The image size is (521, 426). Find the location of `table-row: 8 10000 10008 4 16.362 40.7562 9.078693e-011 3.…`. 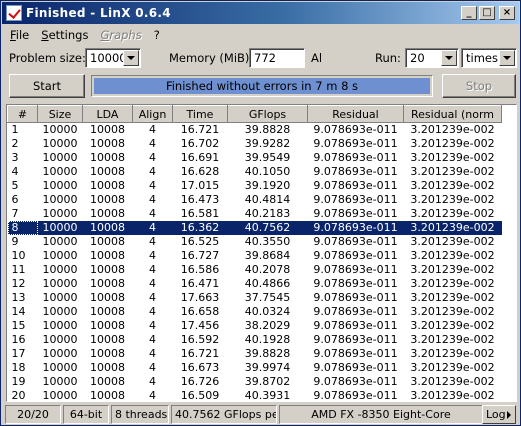

table-row: 8 10000 10008 4 16.362 40.7562 9.078693e-011 3.… is located at coordinates (254, 228).